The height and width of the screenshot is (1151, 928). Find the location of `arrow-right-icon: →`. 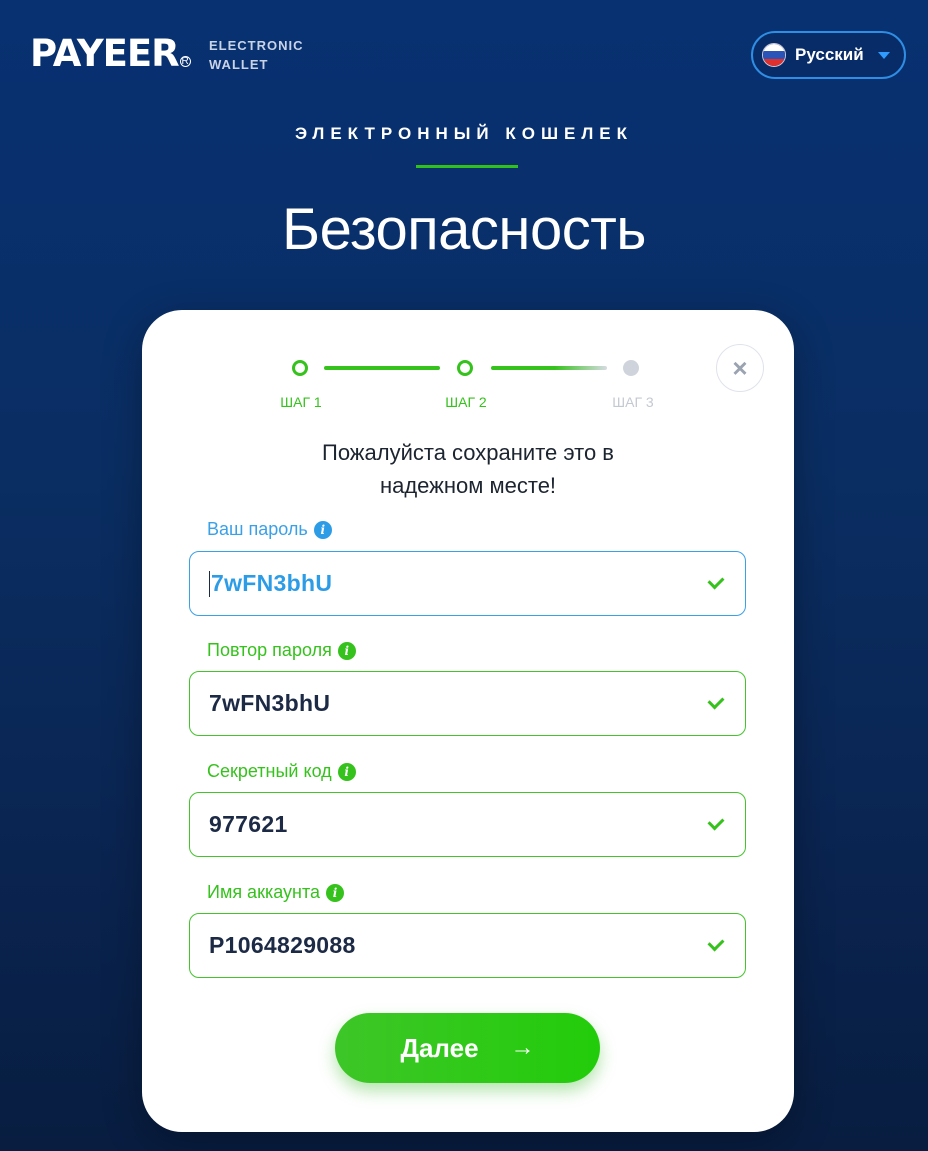

arrow-right-icon: → is located at coordinates (522, 1047).